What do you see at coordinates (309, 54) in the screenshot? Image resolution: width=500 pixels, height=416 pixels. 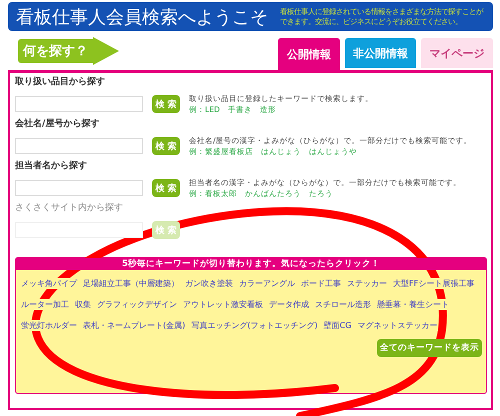 I see `tab: 公開情報` at bounding box center [309, 54].